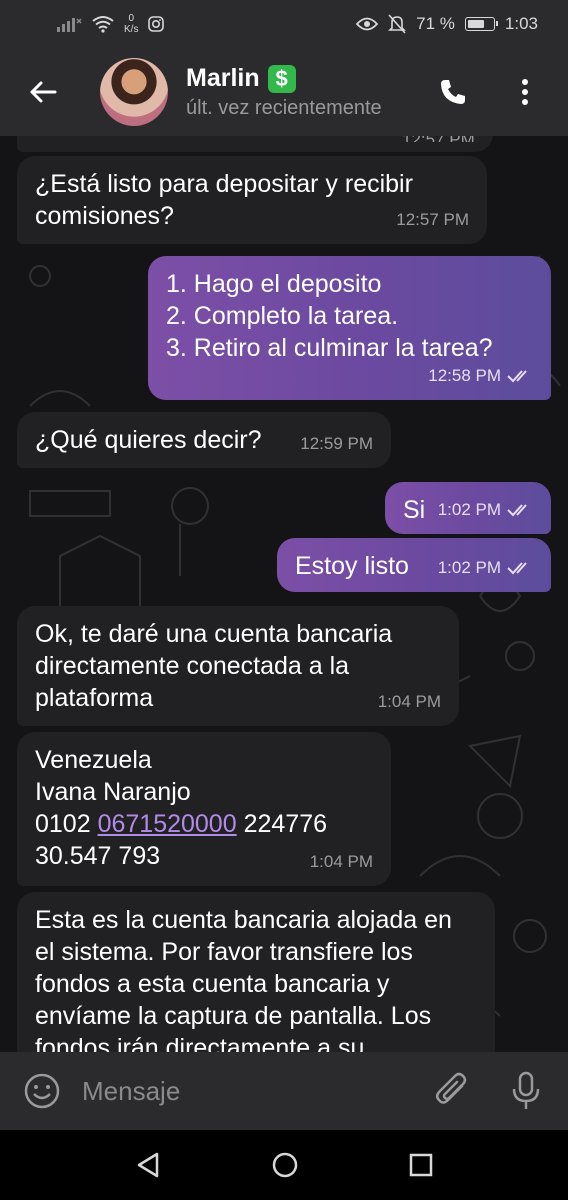  I want to click on message-time: 12:59 PM, so click(336, 443).